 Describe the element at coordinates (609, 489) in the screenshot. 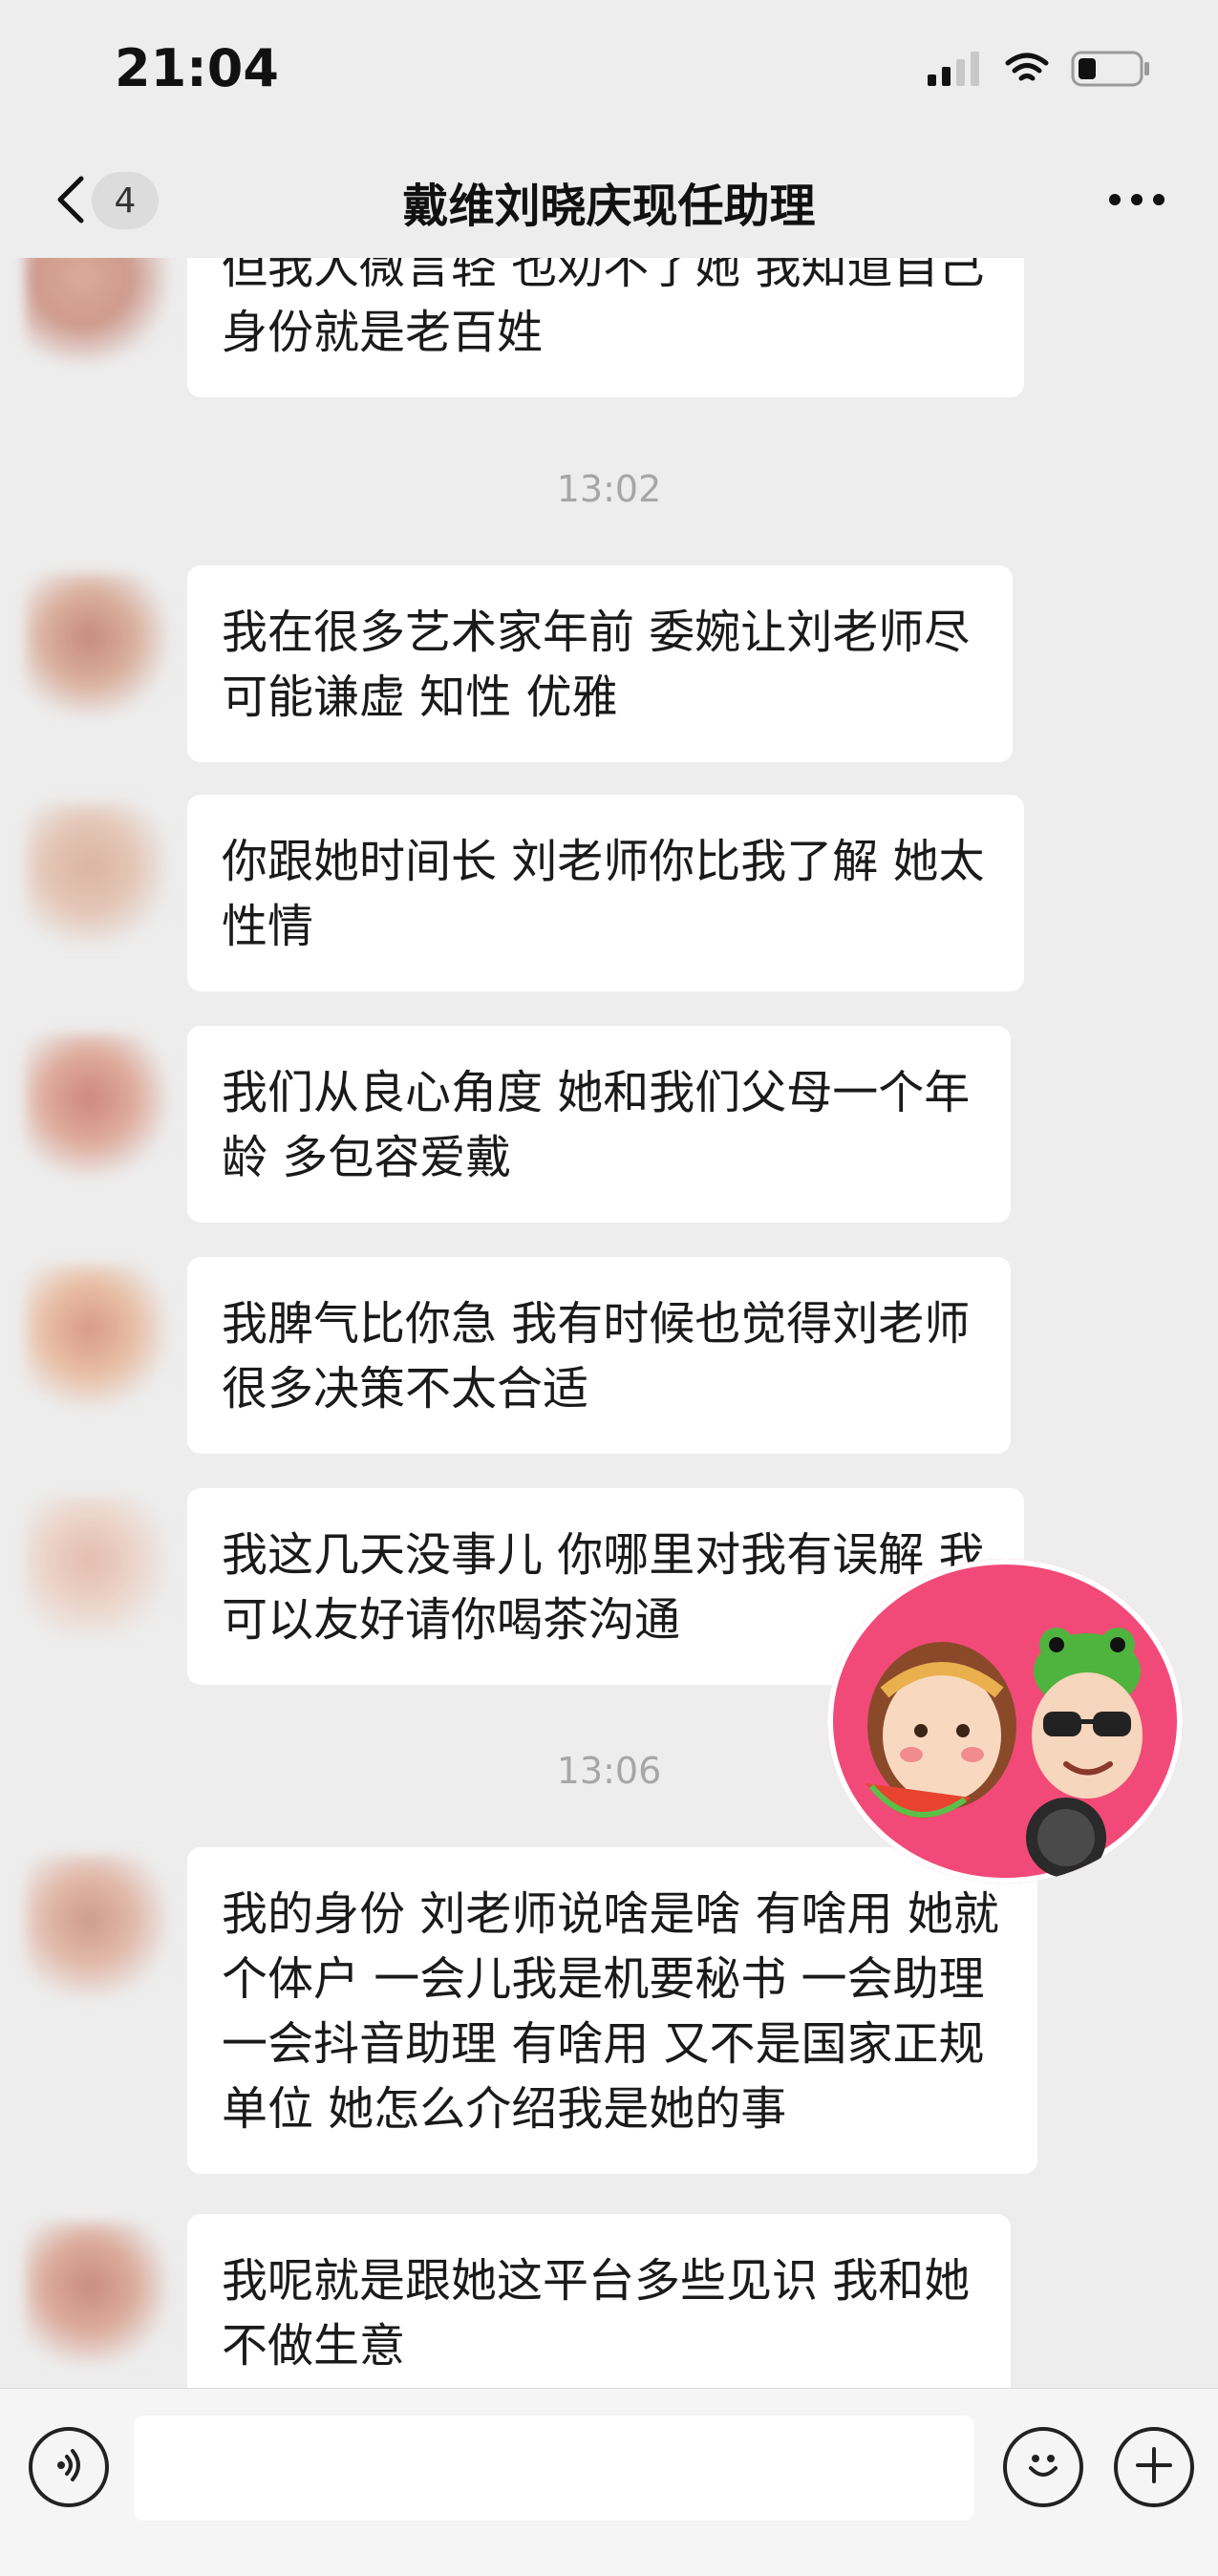

I see `timestamp: 13:02` at that location.